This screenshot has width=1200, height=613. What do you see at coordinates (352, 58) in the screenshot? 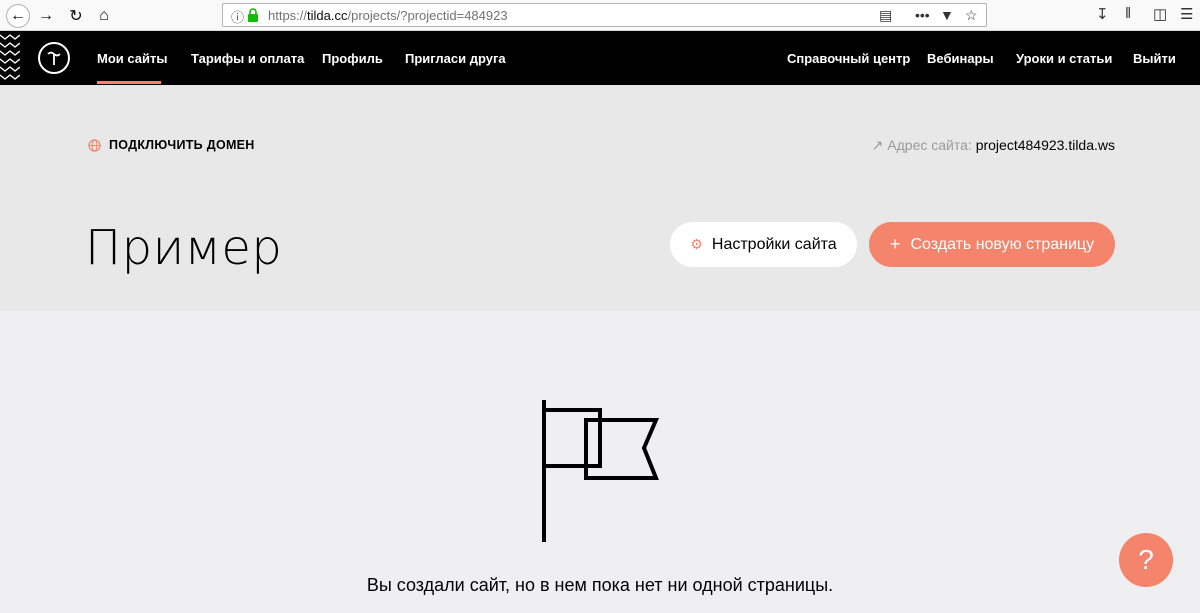
I see `nav-profile: Профиль` at bounding box center [352, 58].